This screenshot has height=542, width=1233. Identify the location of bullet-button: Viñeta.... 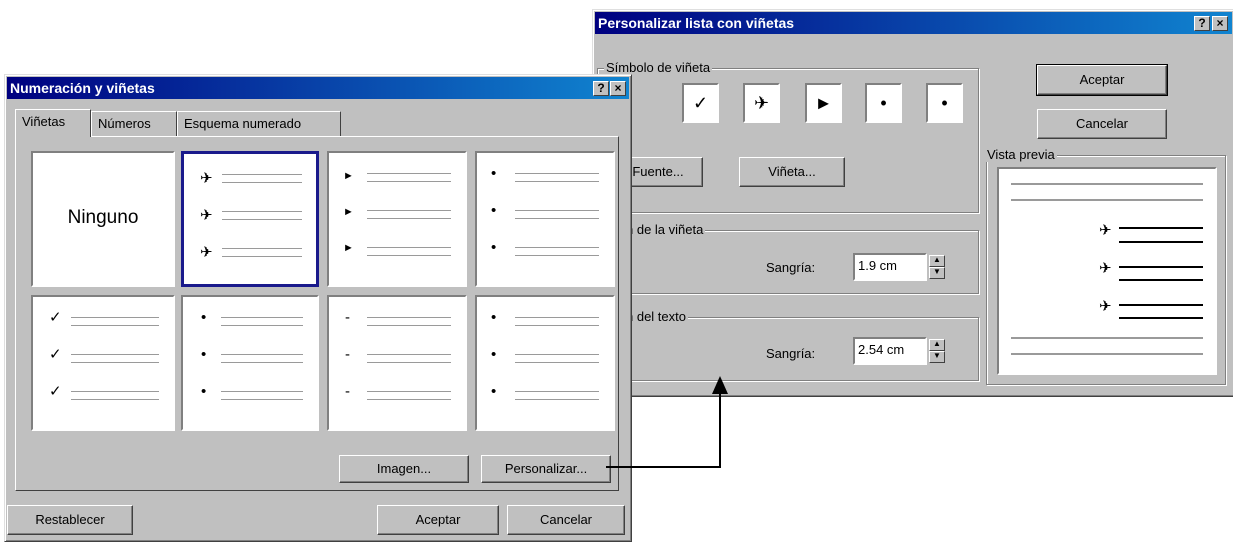
(792, 172).